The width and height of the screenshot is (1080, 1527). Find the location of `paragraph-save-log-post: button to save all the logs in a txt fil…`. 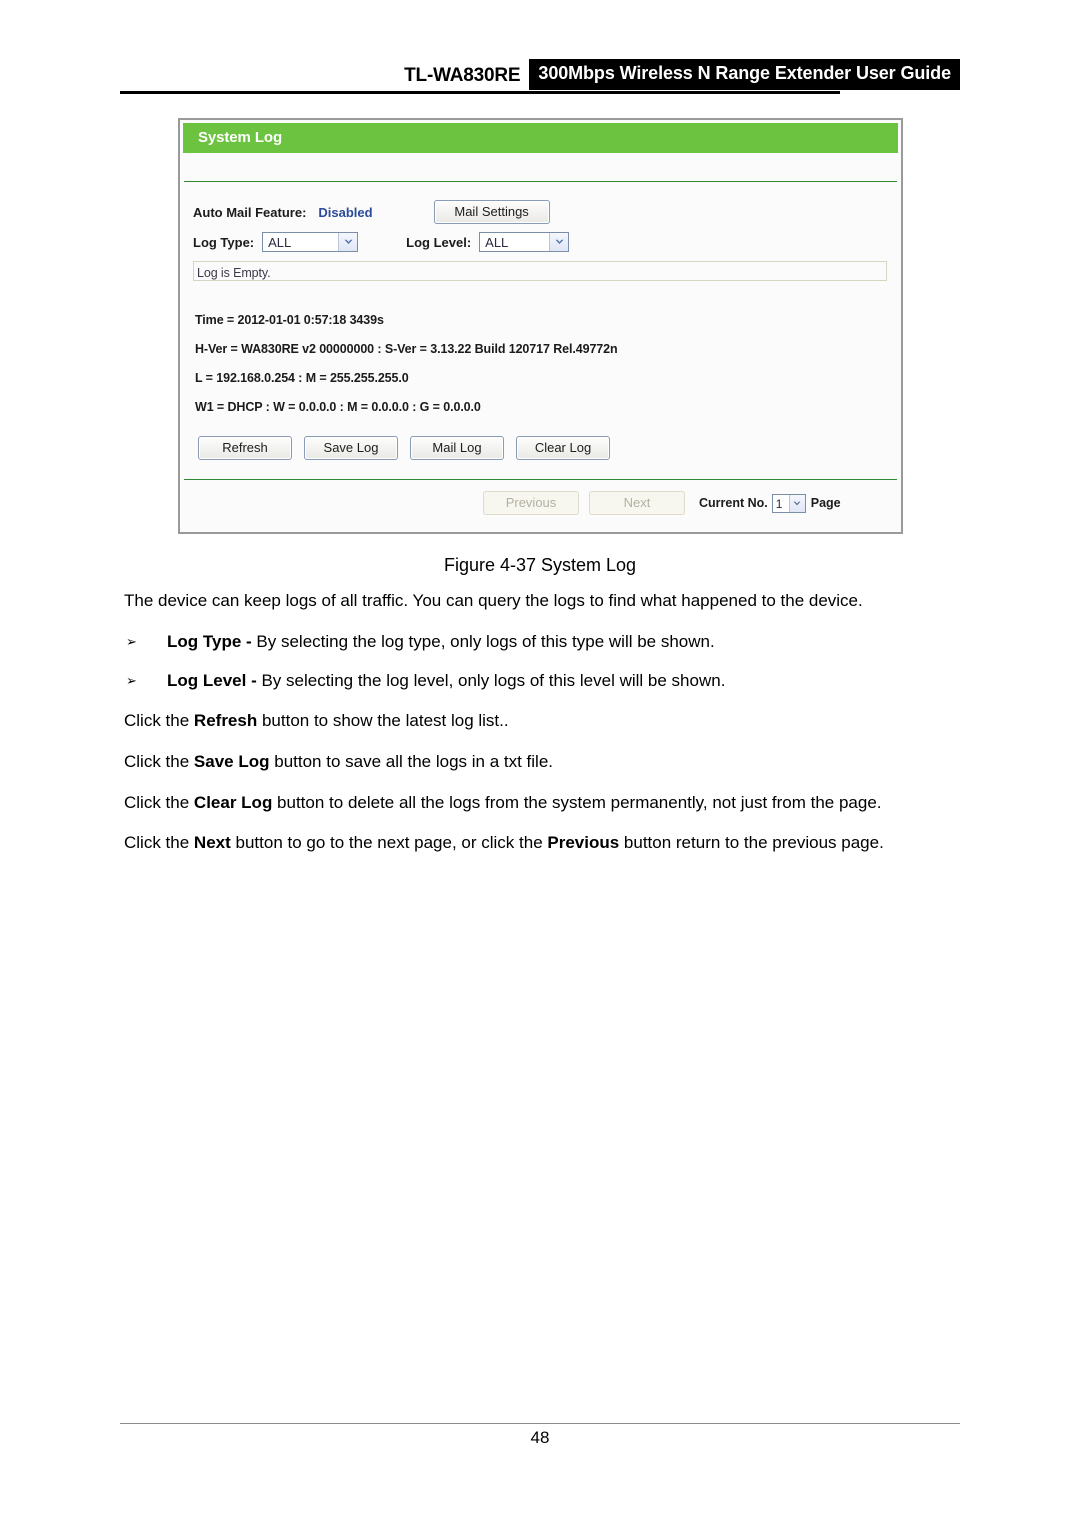

paragraph-save-log-post: button to save all the logs in a txt fil… is located at coordinates (411, 761).